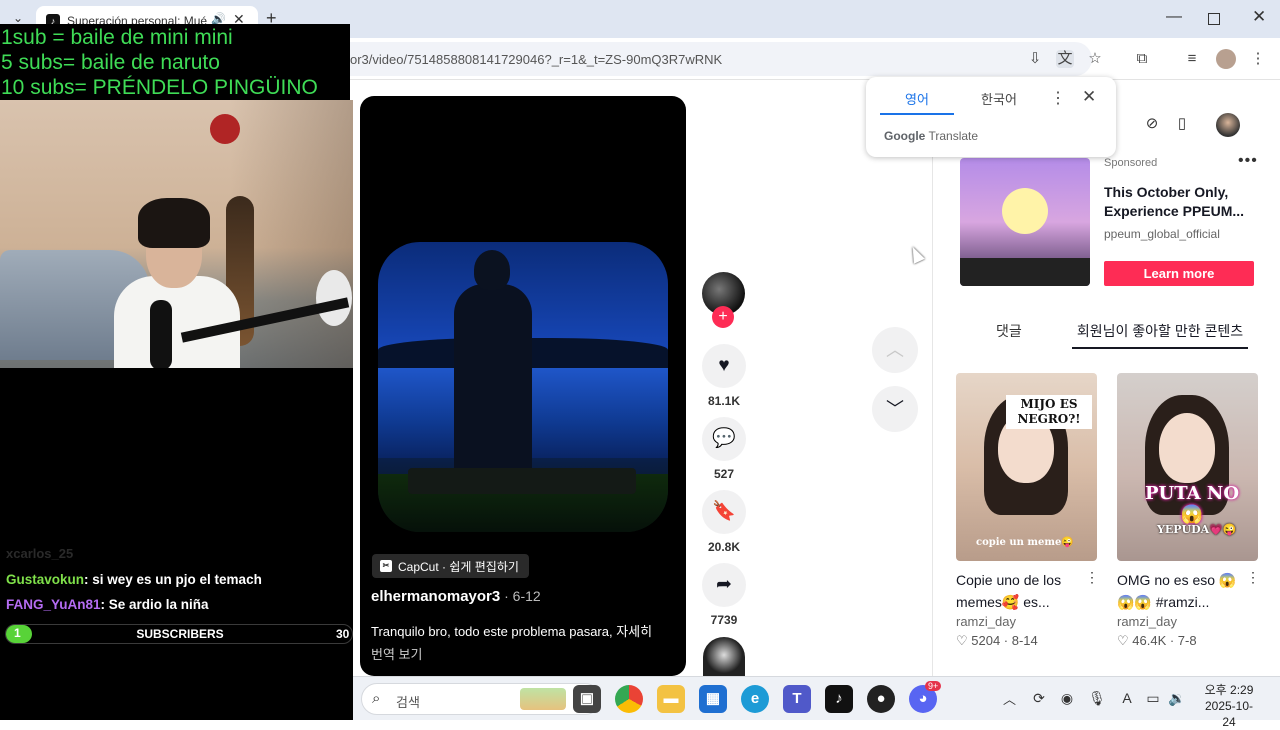  Describe the element at coordinates (1026, 467) in the screenshot. I see `recommended-thumbnail: MIJO ES NEGRO?! copie un meme😜` at that location.